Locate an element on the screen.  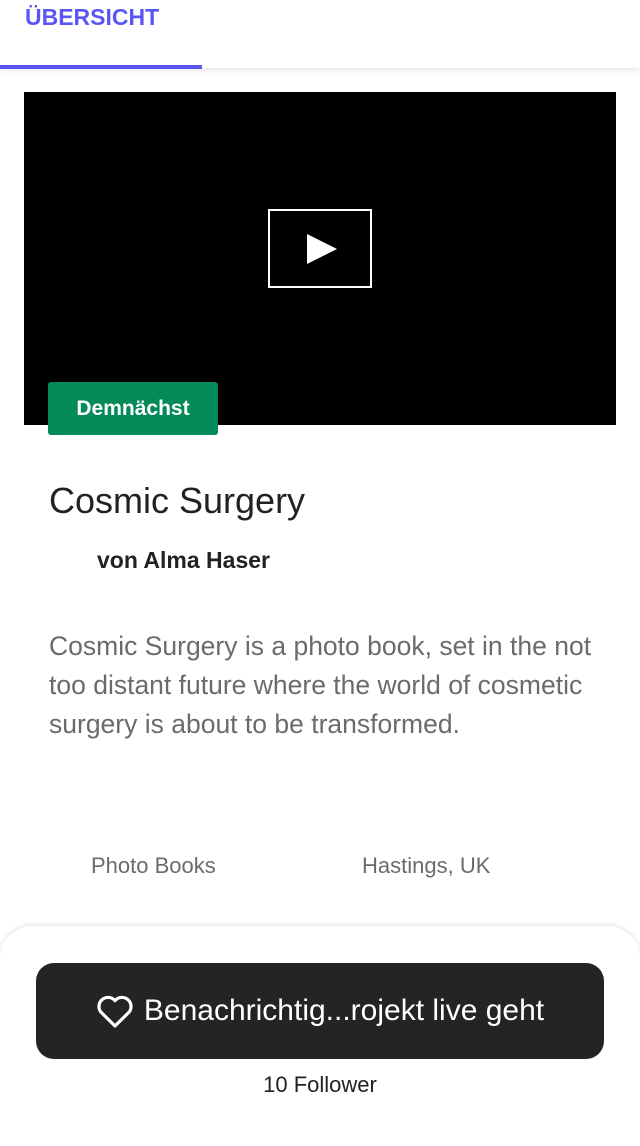
follower-count: 10 Follower is located at coordinates (320, 1084).